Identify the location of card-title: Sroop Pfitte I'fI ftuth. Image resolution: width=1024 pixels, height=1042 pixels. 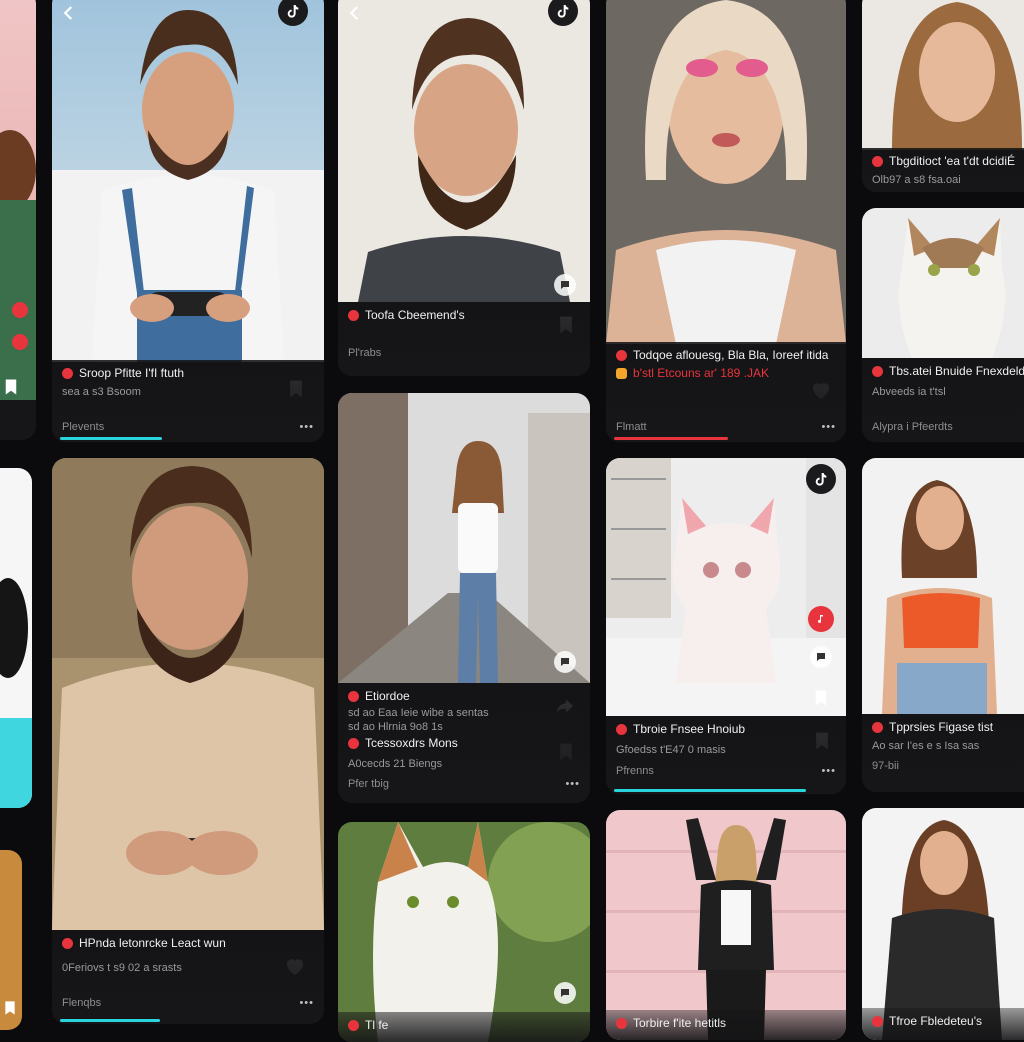
(132, 373).